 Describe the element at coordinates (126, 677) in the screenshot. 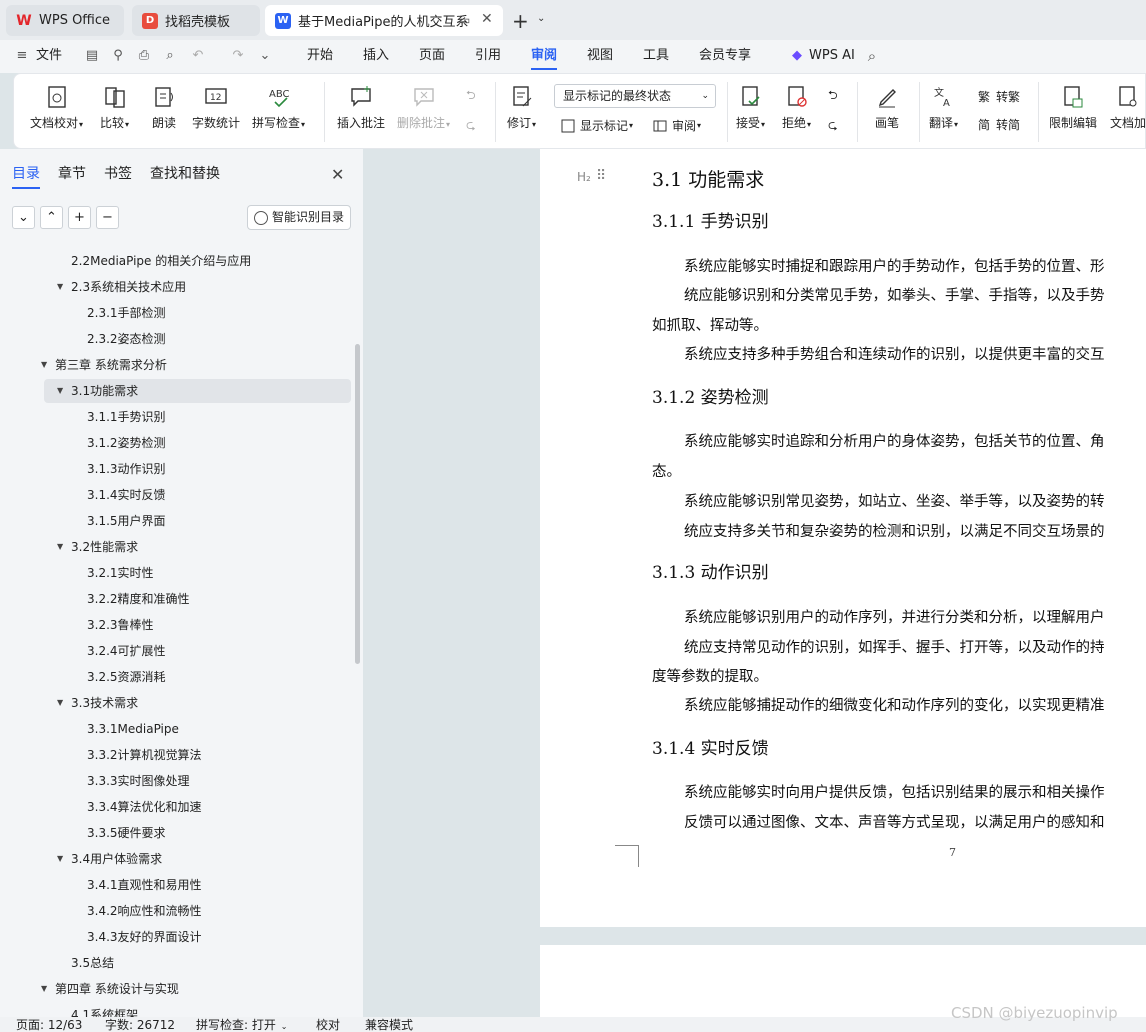

I see `toc-item: 3.2.5资源消耗` at that location.